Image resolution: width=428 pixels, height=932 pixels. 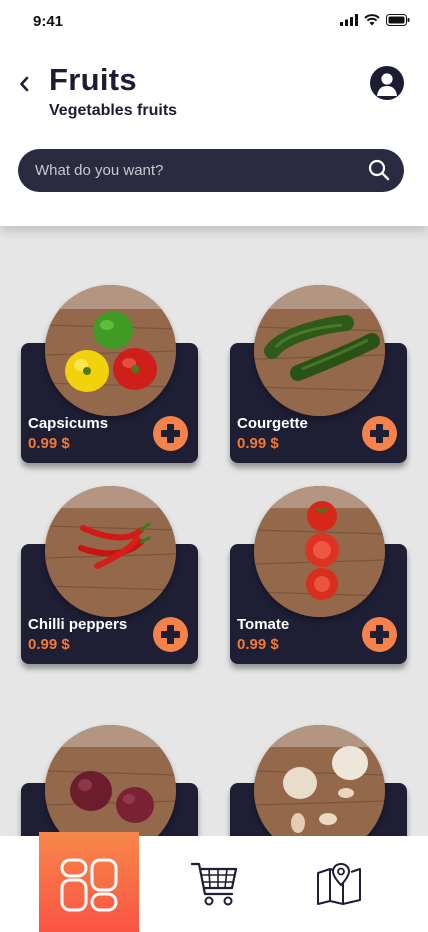 I want to click on product-image-chilli-peppers, so click(x=110, y=551).